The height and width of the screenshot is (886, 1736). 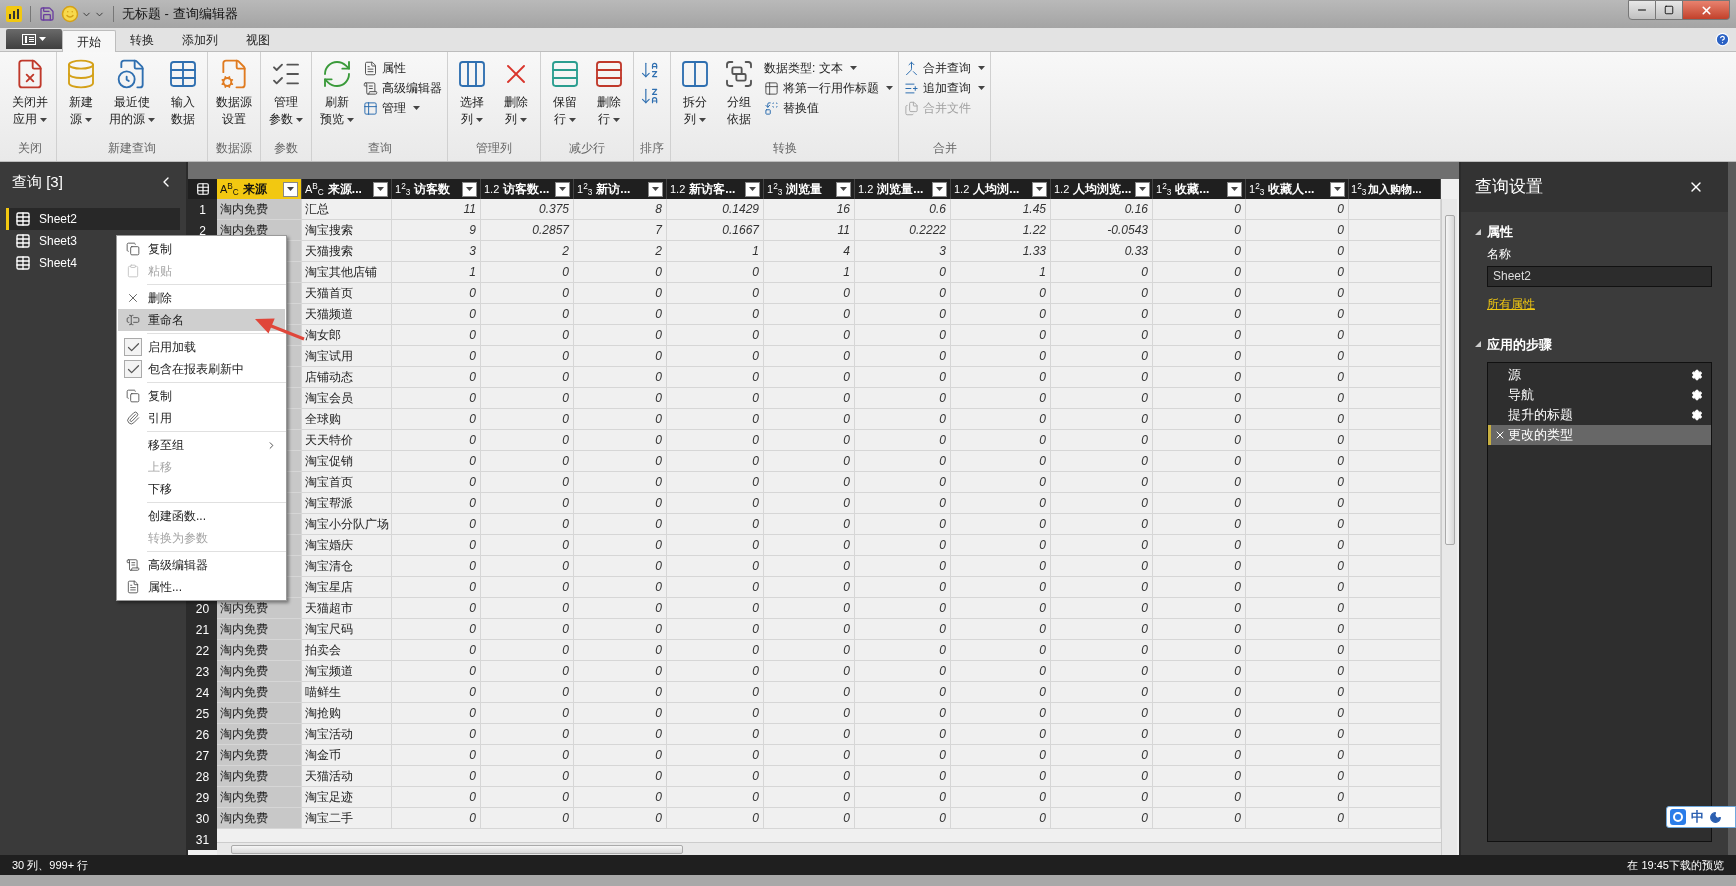 What do you see at coordinates (1642, 10) in the screenshot?
I see `minimize-button` at bounding box center [1642, 10].